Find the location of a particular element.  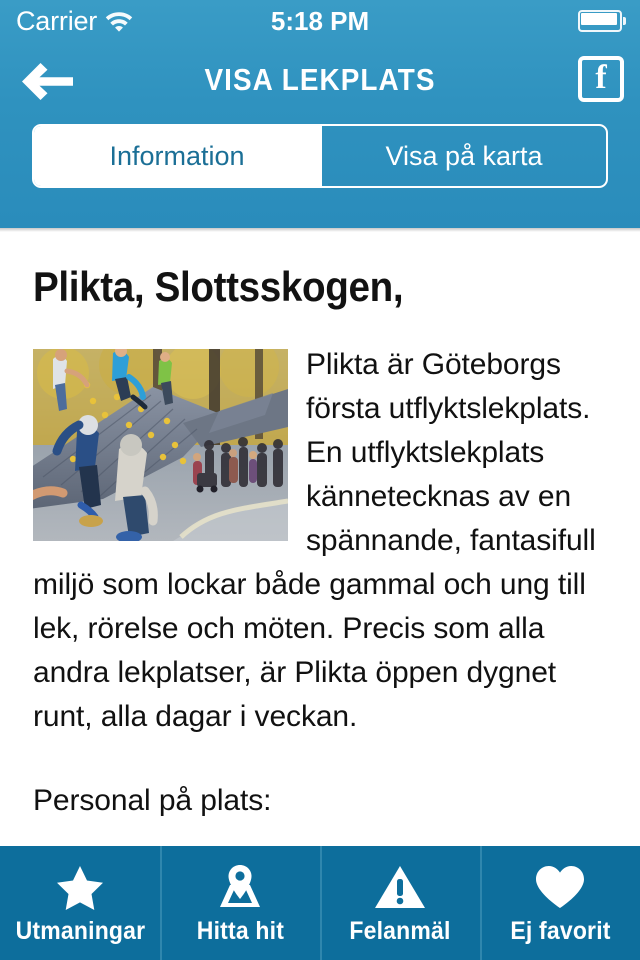

tab-hitta-hit: Hitta hit is located at coordinates (240, 903).